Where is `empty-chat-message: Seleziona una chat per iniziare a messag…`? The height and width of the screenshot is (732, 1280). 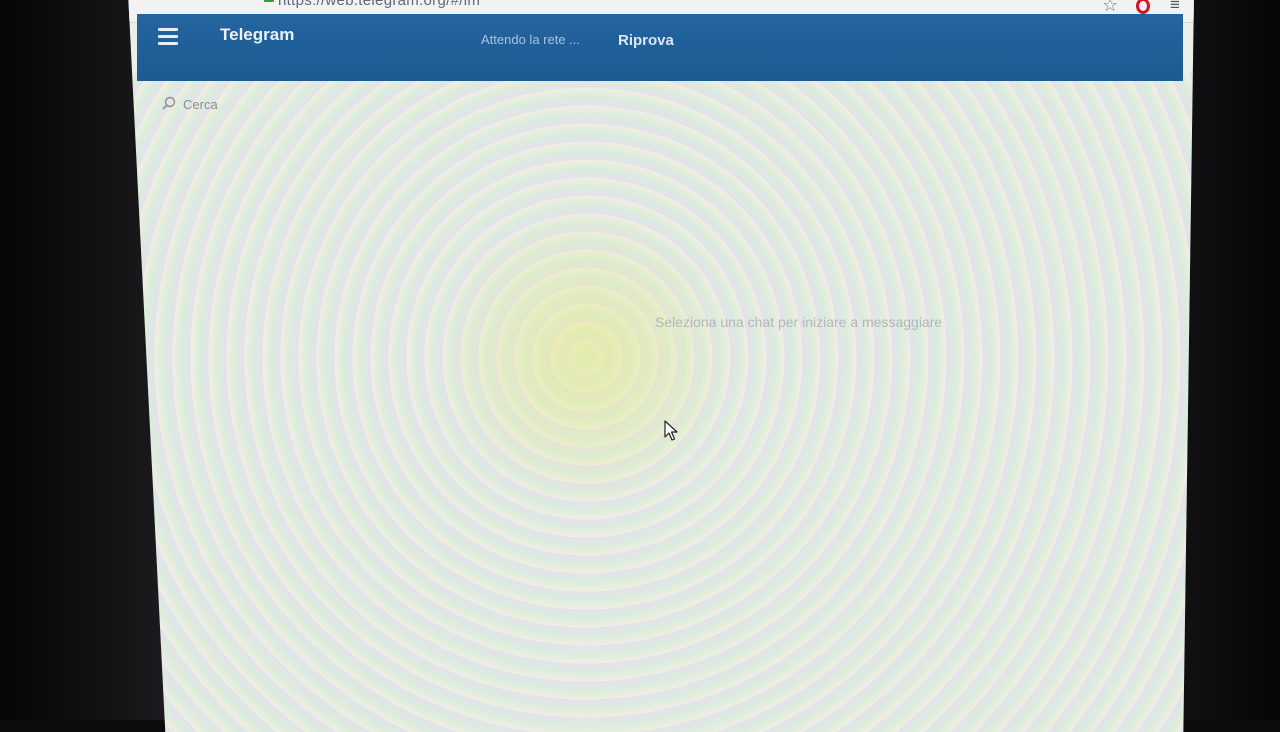
empty-chat-message: Seleziona una chat per iniziare a messag… is located at coordinates (799, 322).